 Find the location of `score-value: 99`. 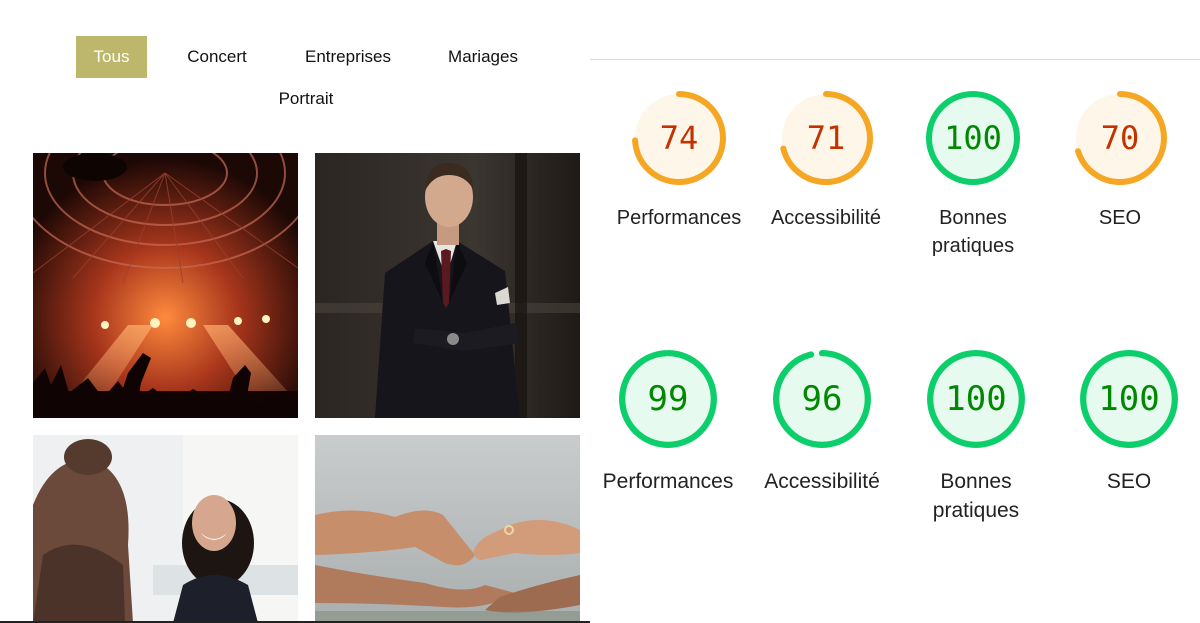

score-value: 99 is located at coordinates (668, 399).